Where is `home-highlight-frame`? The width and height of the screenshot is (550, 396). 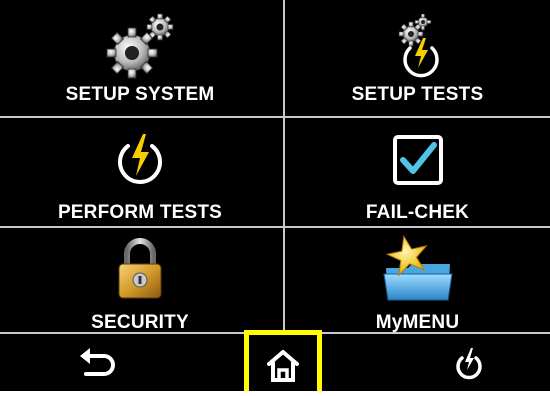 home-highlight-frame is located at coordinates (283, 360).